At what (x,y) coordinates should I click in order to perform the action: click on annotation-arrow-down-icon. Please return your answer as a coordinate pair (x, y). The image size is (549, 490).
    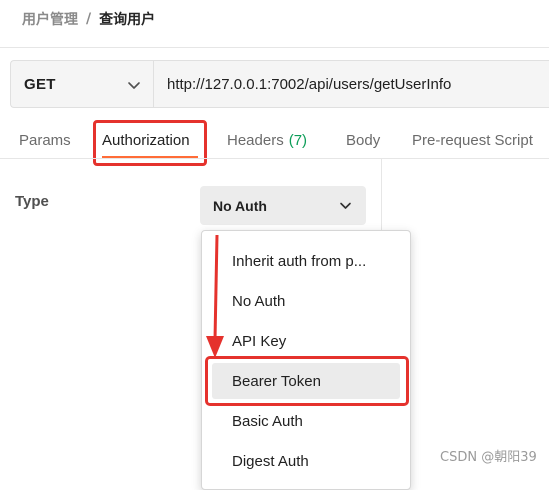
    Looking at the image, I should click on (215, 296).